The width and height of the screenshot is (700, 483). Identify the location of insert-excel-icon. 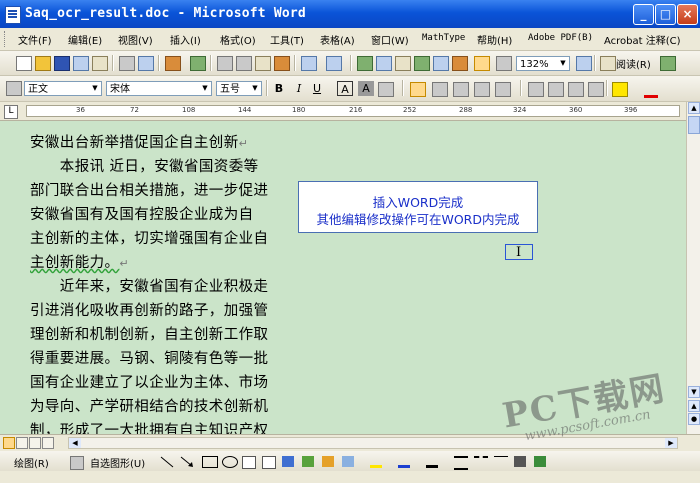
(422, 63).